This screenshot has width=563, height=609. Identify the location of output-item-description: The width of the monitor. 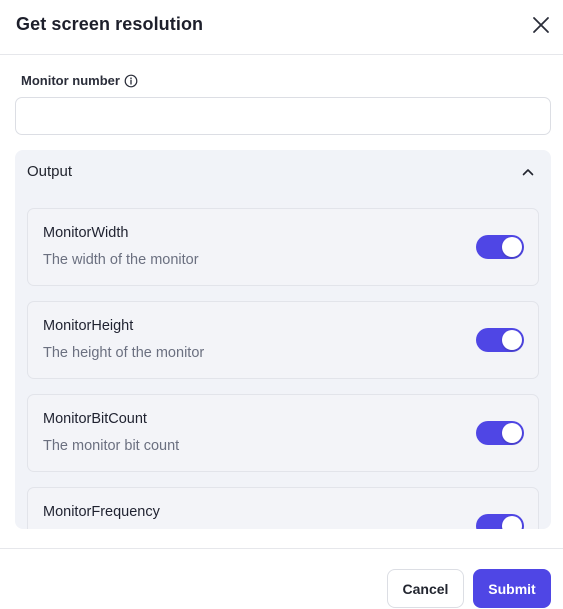
(121, 260).